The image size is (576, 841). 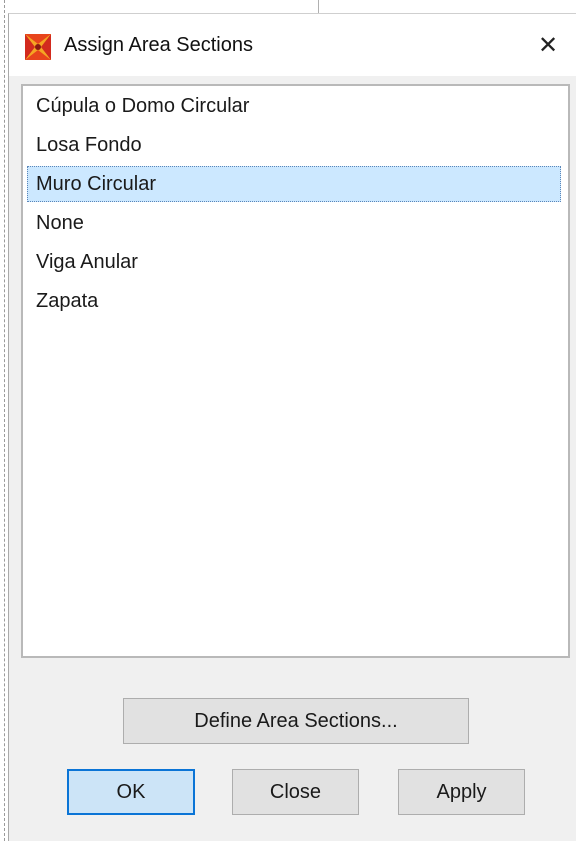 What do you see at coordinates (4, 420) in the screenshot?
I see `background-app-edge` at bounding box center [4, 420].